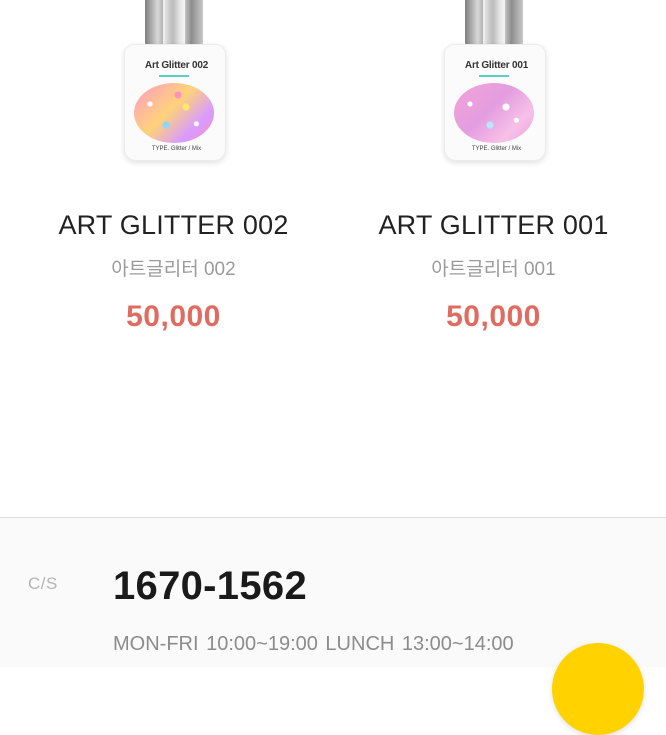 The height and width of the screenshot is (735, 666). Describe the element at coordinates (493, 269) in the screenshot. I see `product-subname: 아트글리터 001` at that location.